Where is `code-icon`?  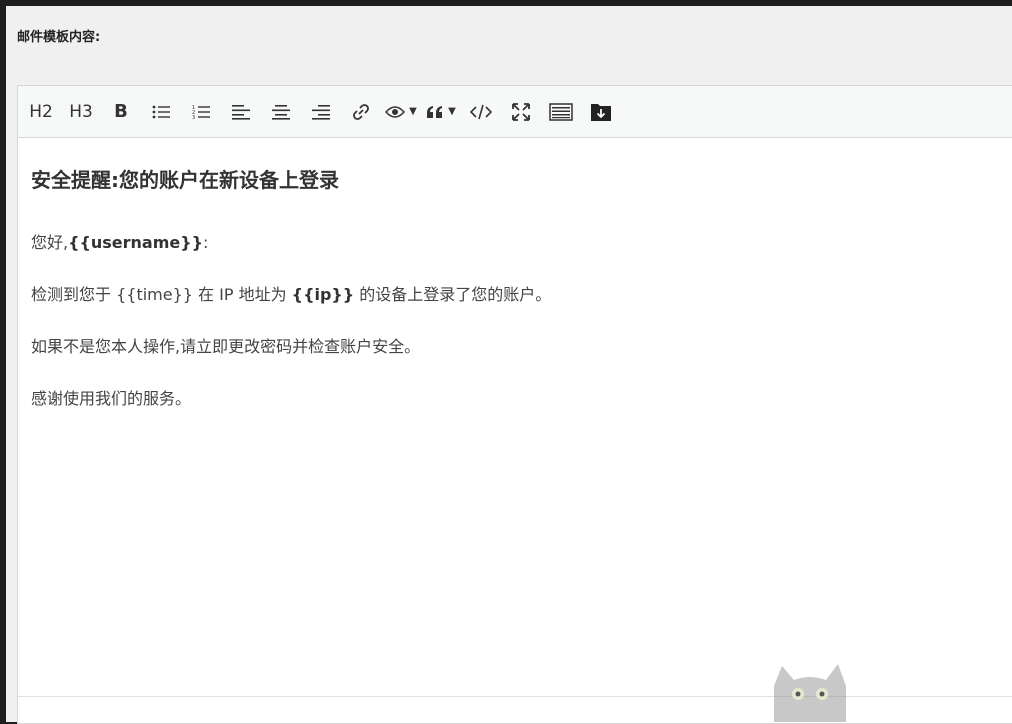
code-icon is located at coordinates (481, 111).